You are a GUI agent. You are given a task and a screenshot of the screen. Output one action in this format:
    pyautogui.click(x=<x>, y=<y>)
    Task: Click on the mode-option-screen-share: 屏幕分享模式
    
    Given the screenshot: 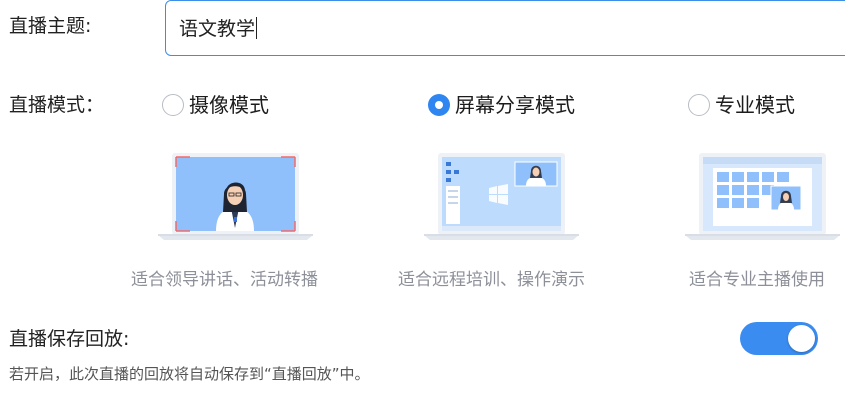 What is the action you would take?
    pyautogui.click(x=501, y=105)
    